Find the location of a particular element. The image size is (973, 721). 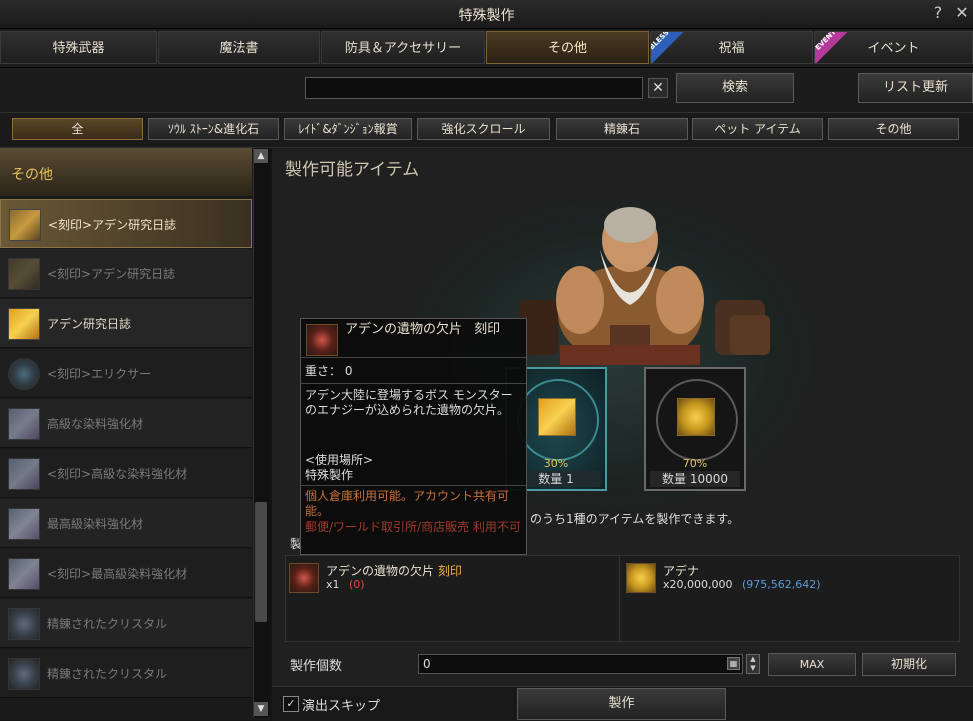

sidebar-header: その他 is located at coordinates (126, 172).